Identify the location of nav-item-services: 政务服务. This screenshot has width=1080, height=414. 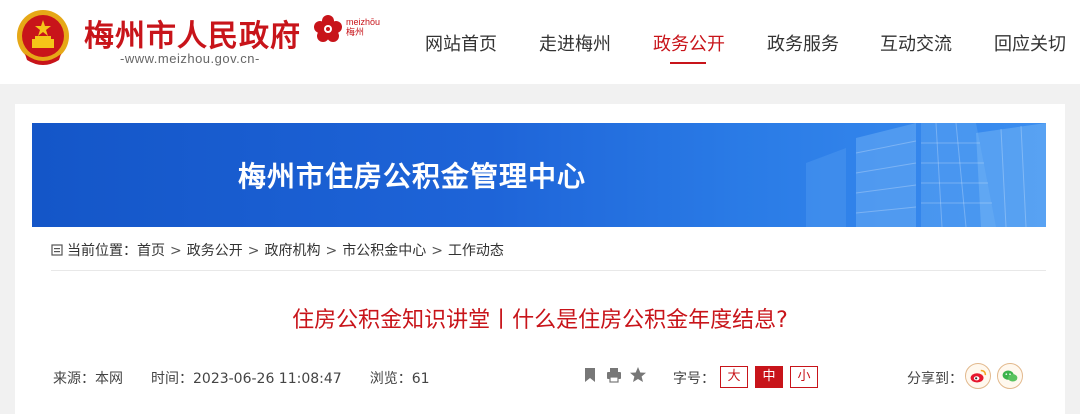
(803, 43).